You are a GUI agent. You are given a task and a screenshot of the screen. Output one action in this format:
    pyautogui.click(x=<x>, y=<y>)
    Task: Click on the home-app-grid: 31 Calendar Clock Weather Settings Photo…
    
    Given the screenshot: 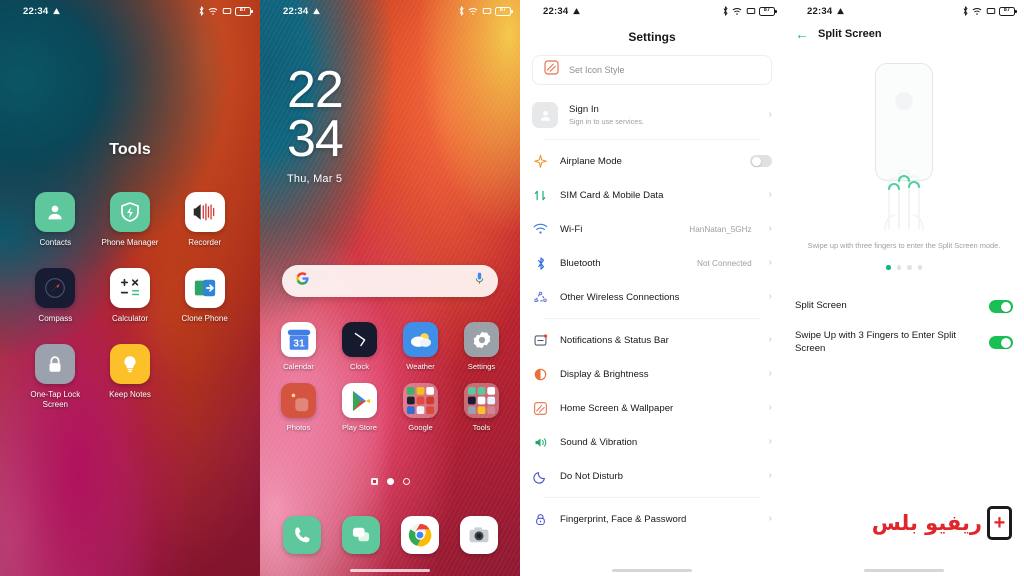 What is the action you would take?
    pyautogui.click(x=390, y=377)
    